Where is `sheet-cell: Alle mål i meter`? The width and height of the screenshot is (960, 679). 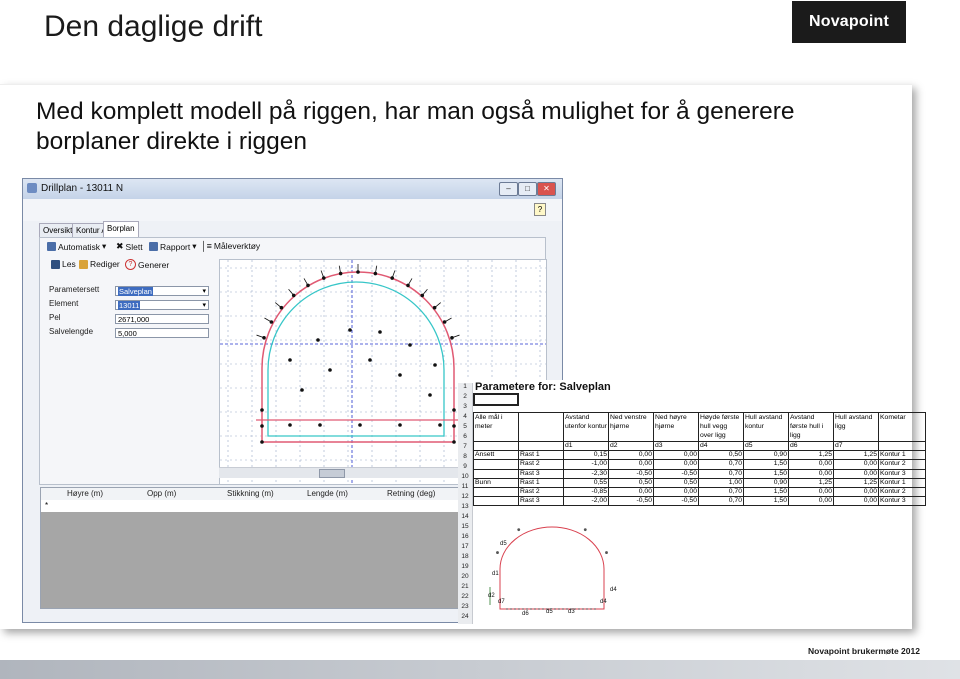 sheet-cell: Alle mål i meter is located at coordinates (496, 427).